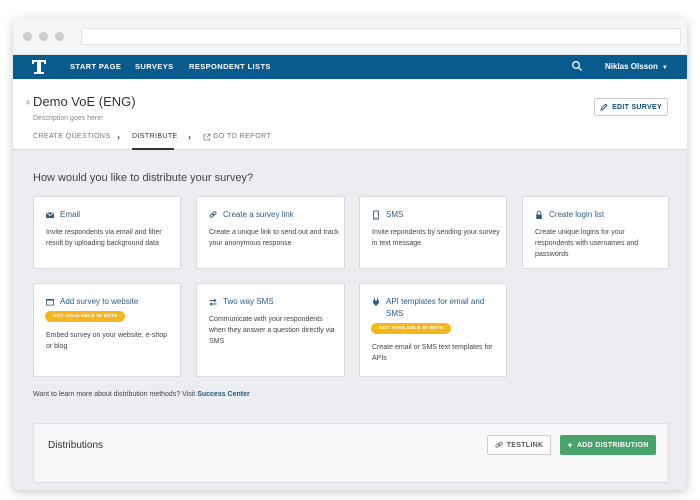  What do you see at coordinates (376, 302) in the screenshot?
I see `plug-icon` at bounding box center [376, 302].